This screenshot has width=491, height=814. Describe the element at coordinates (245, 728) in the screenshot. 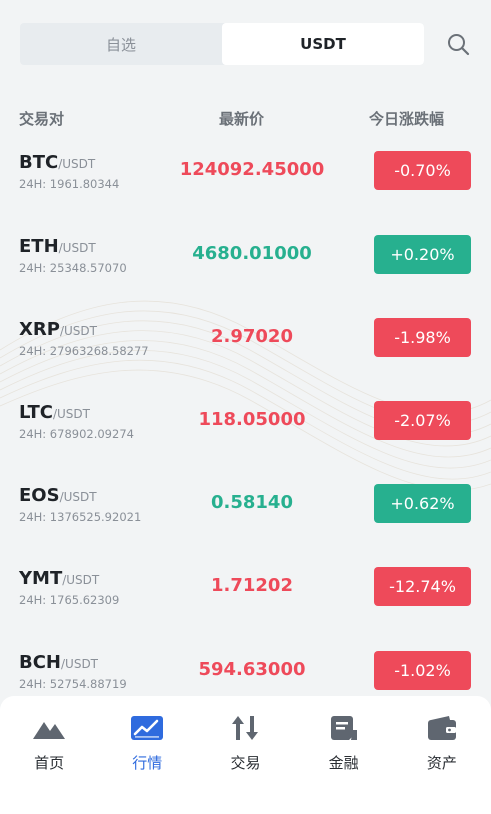

I see `swap-arrows-icon` at that location.